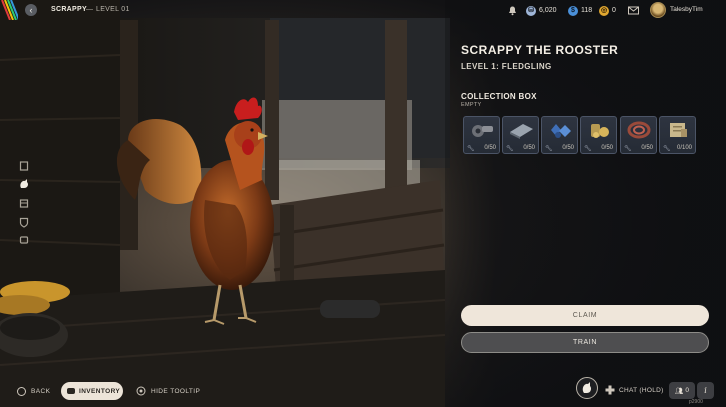 This screenshot has height=407, width=726. I want to click on collection-slot-2: 🔧︎ 0/50, so click(520, 135).